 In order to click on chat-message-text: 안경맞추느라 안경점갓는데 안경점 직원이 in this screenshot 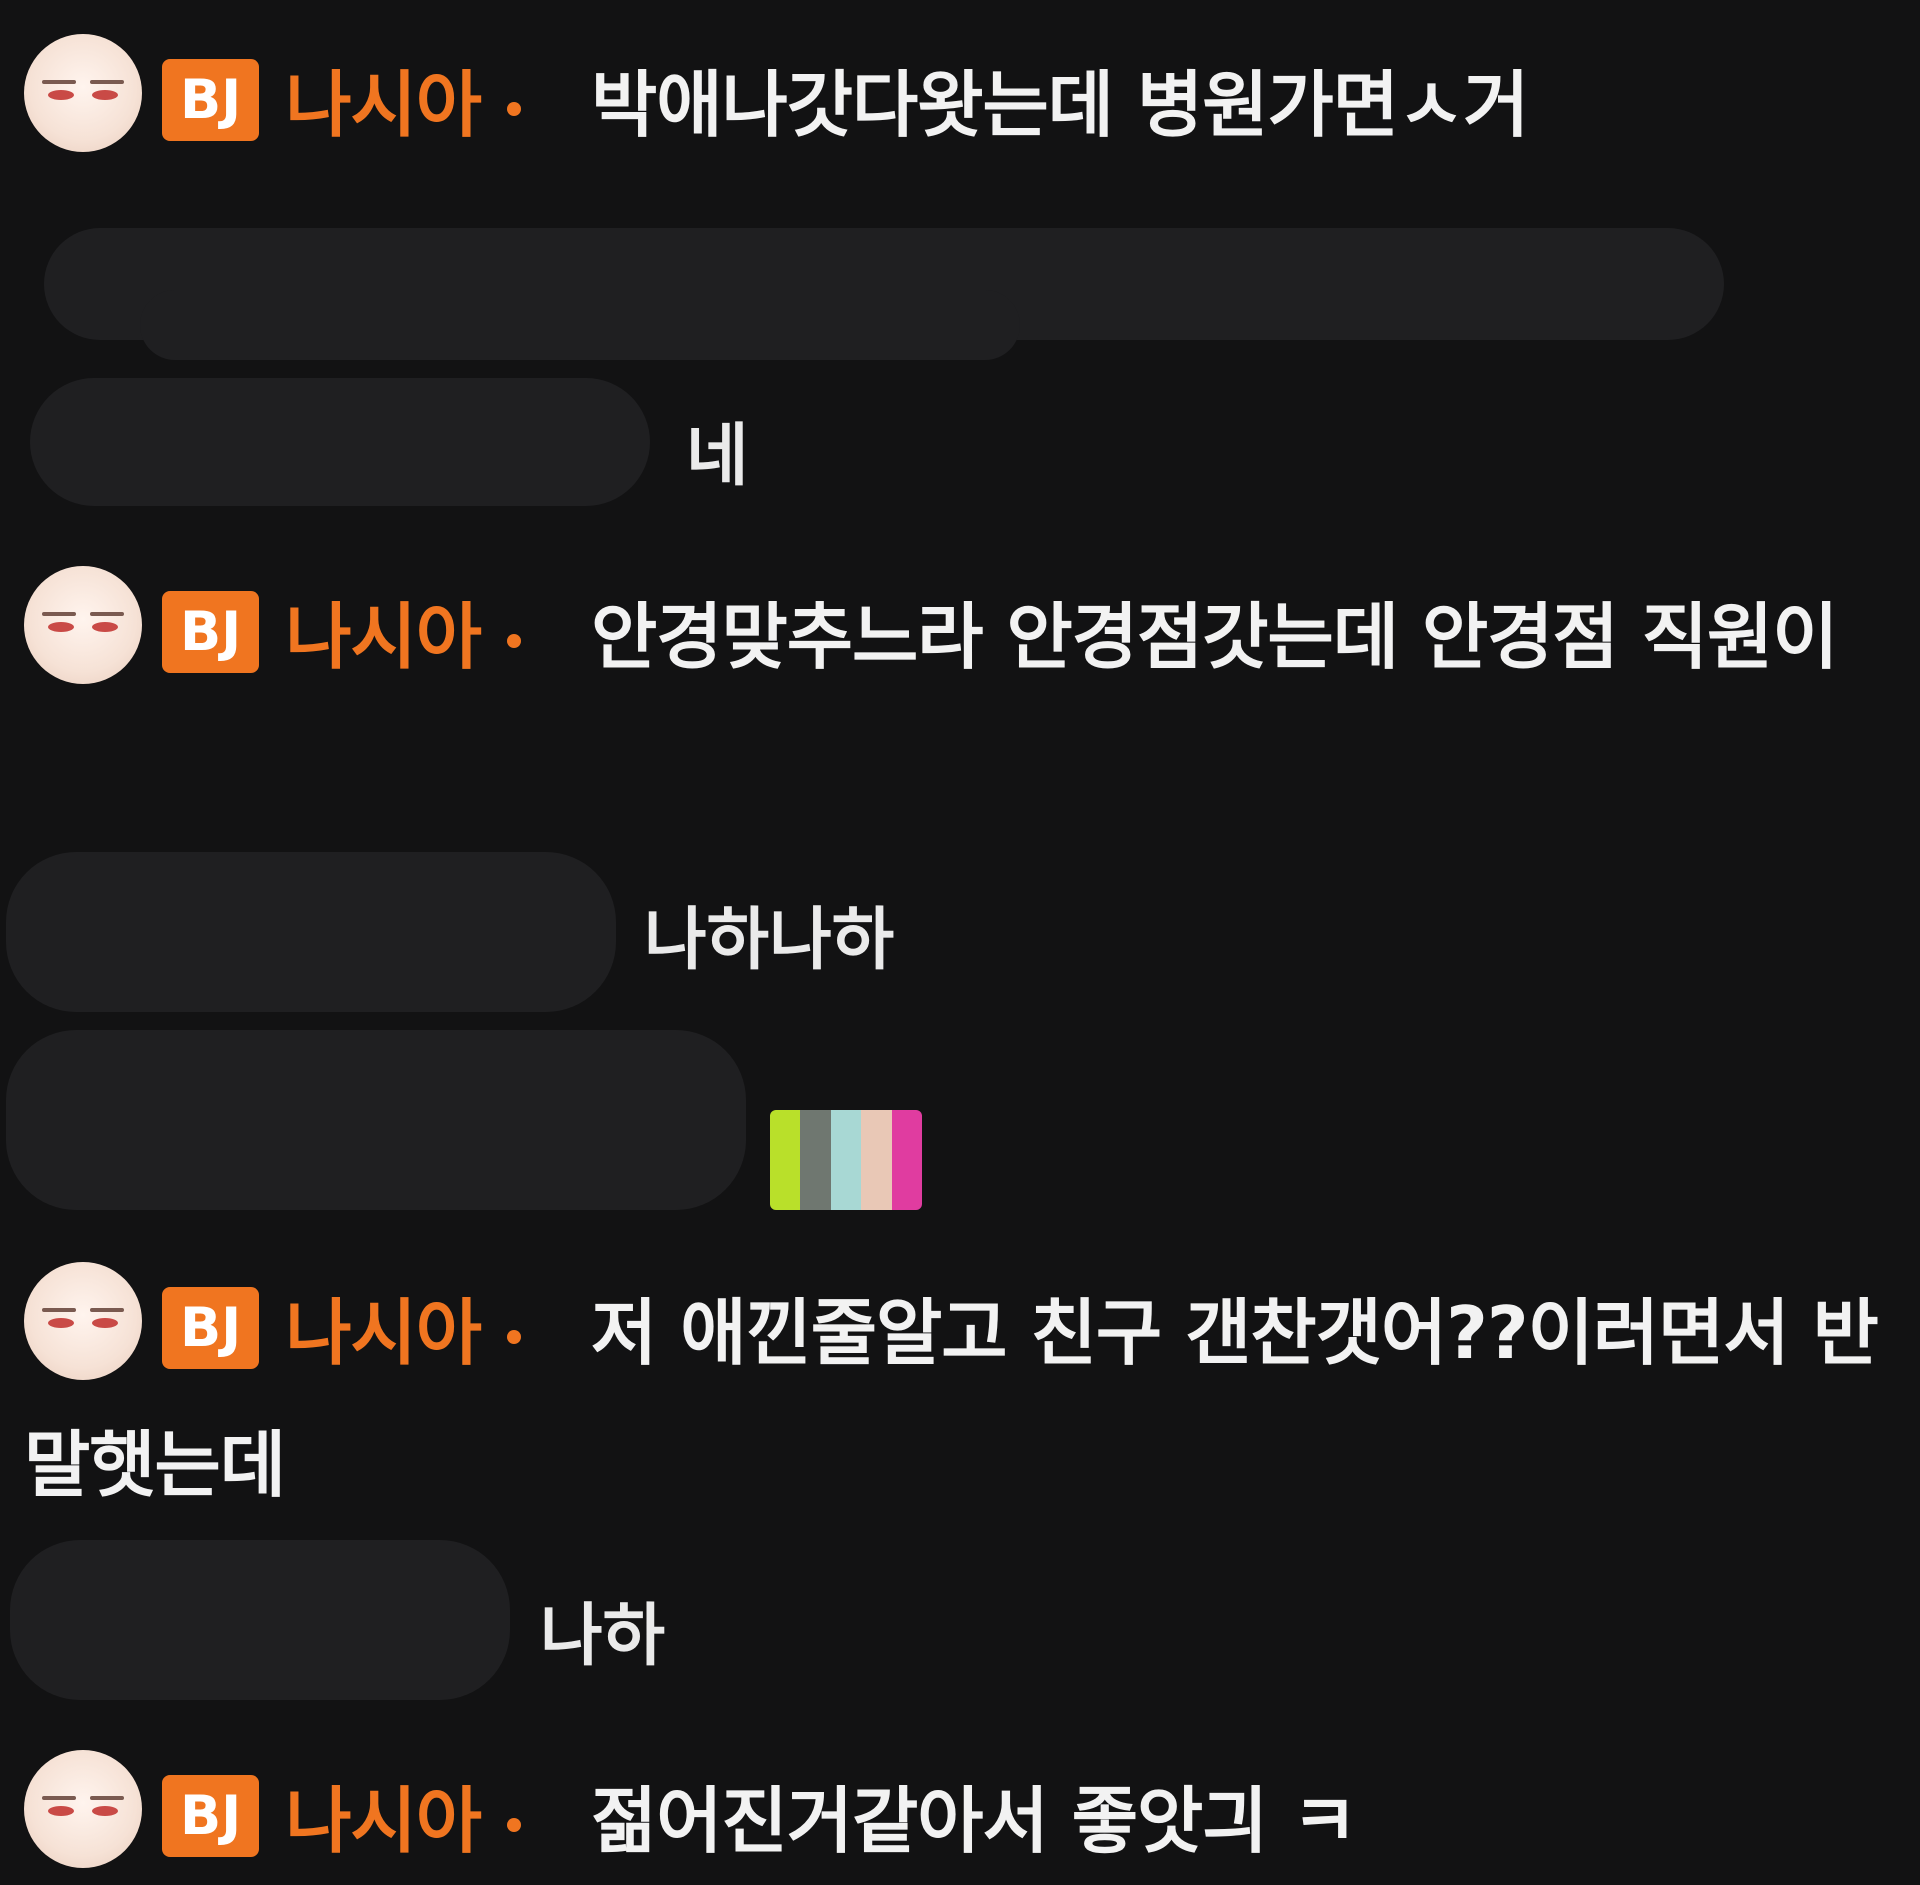, I will do `click(1215, 637)`.